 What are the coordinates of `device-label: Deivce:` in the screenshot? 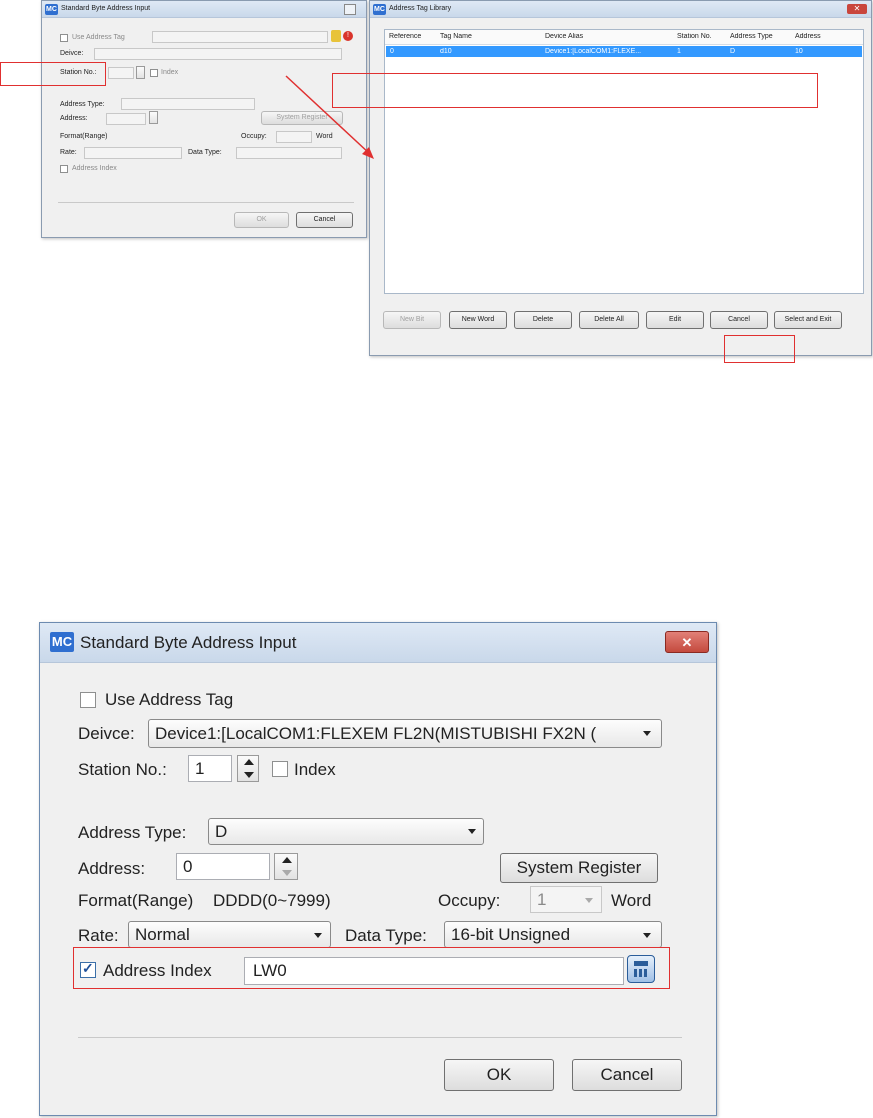 It's located at (72, 53).